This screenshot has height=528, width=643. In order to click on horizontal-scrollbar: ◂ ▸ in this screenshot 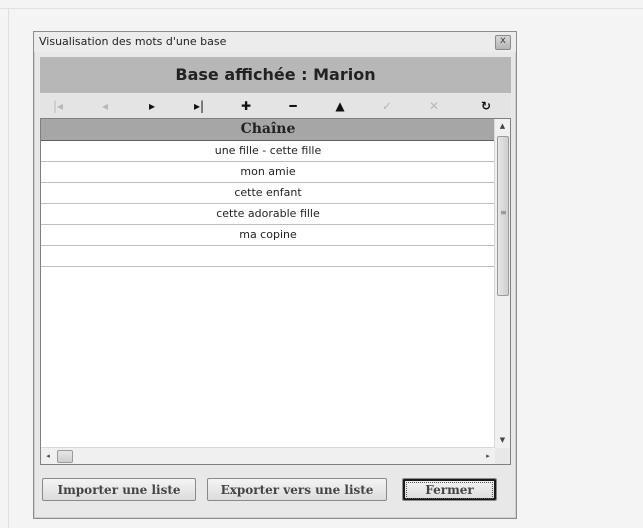, I will do `click(268, 455)`.